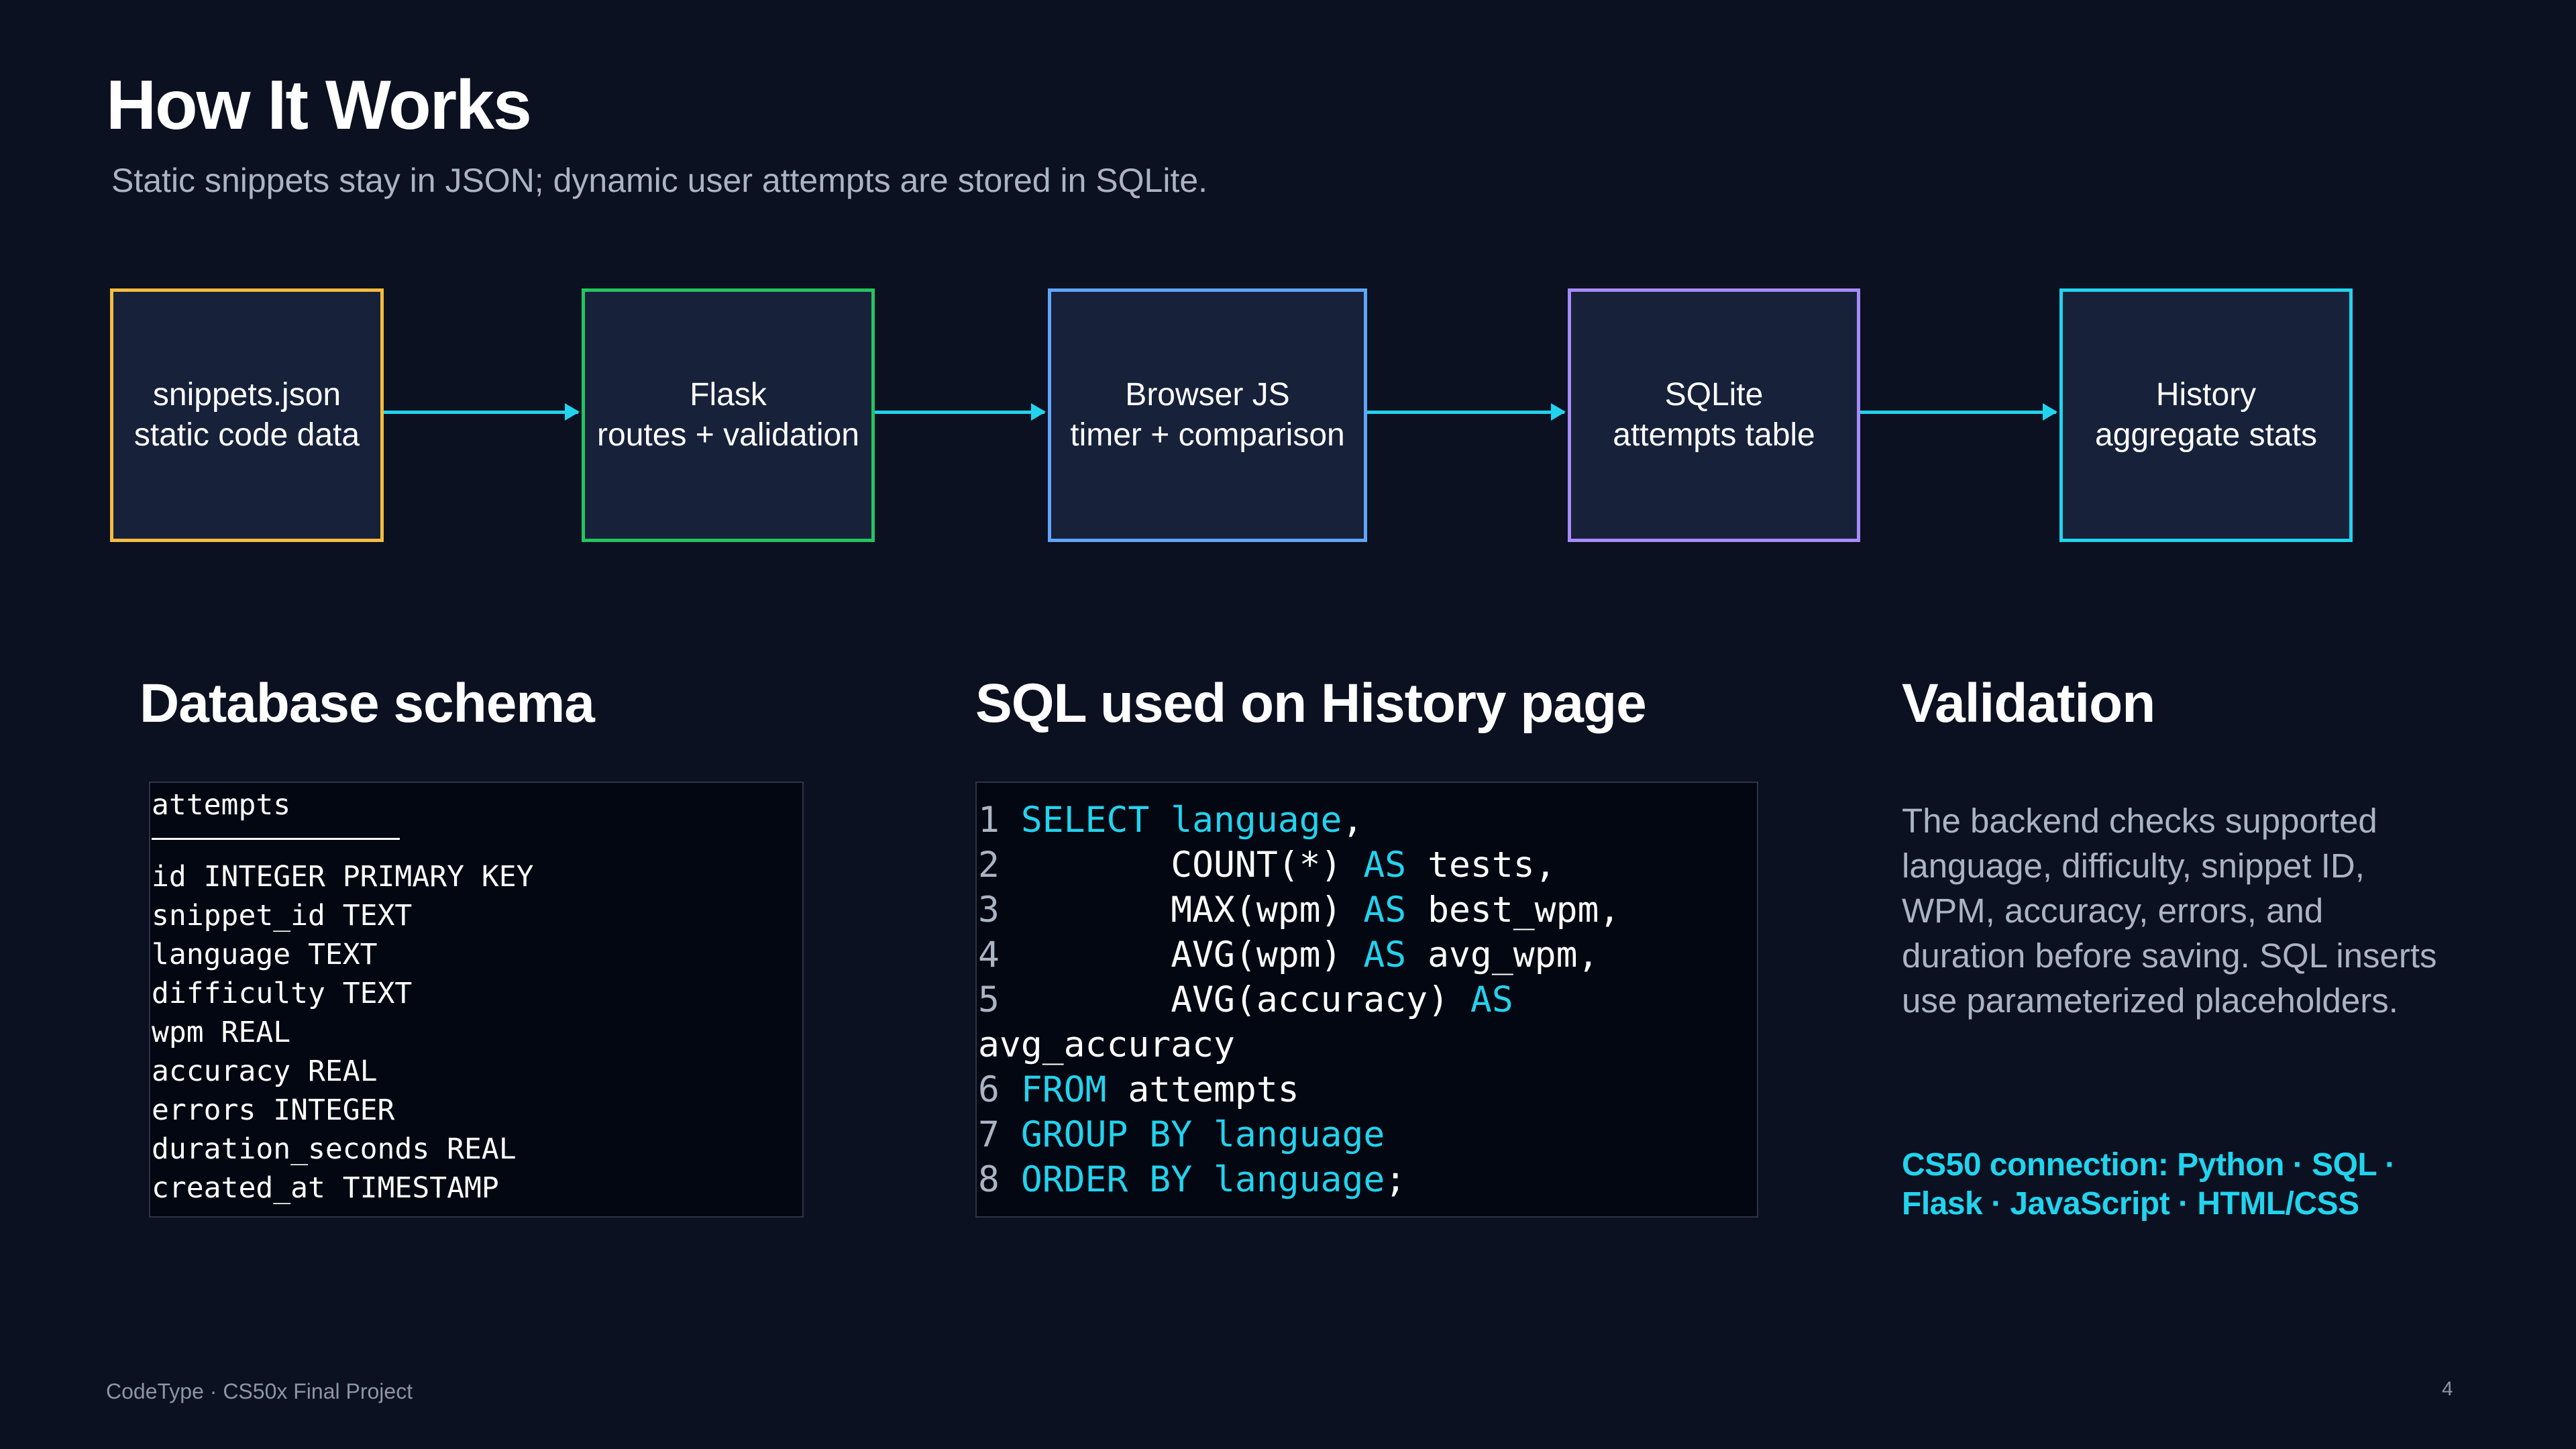 This screenshot has height=1449, width=2576. What do you see at coordinates (999, 820) in the screenshot?
I see `sql-line-number: 1` at bounding box center [999, 820].